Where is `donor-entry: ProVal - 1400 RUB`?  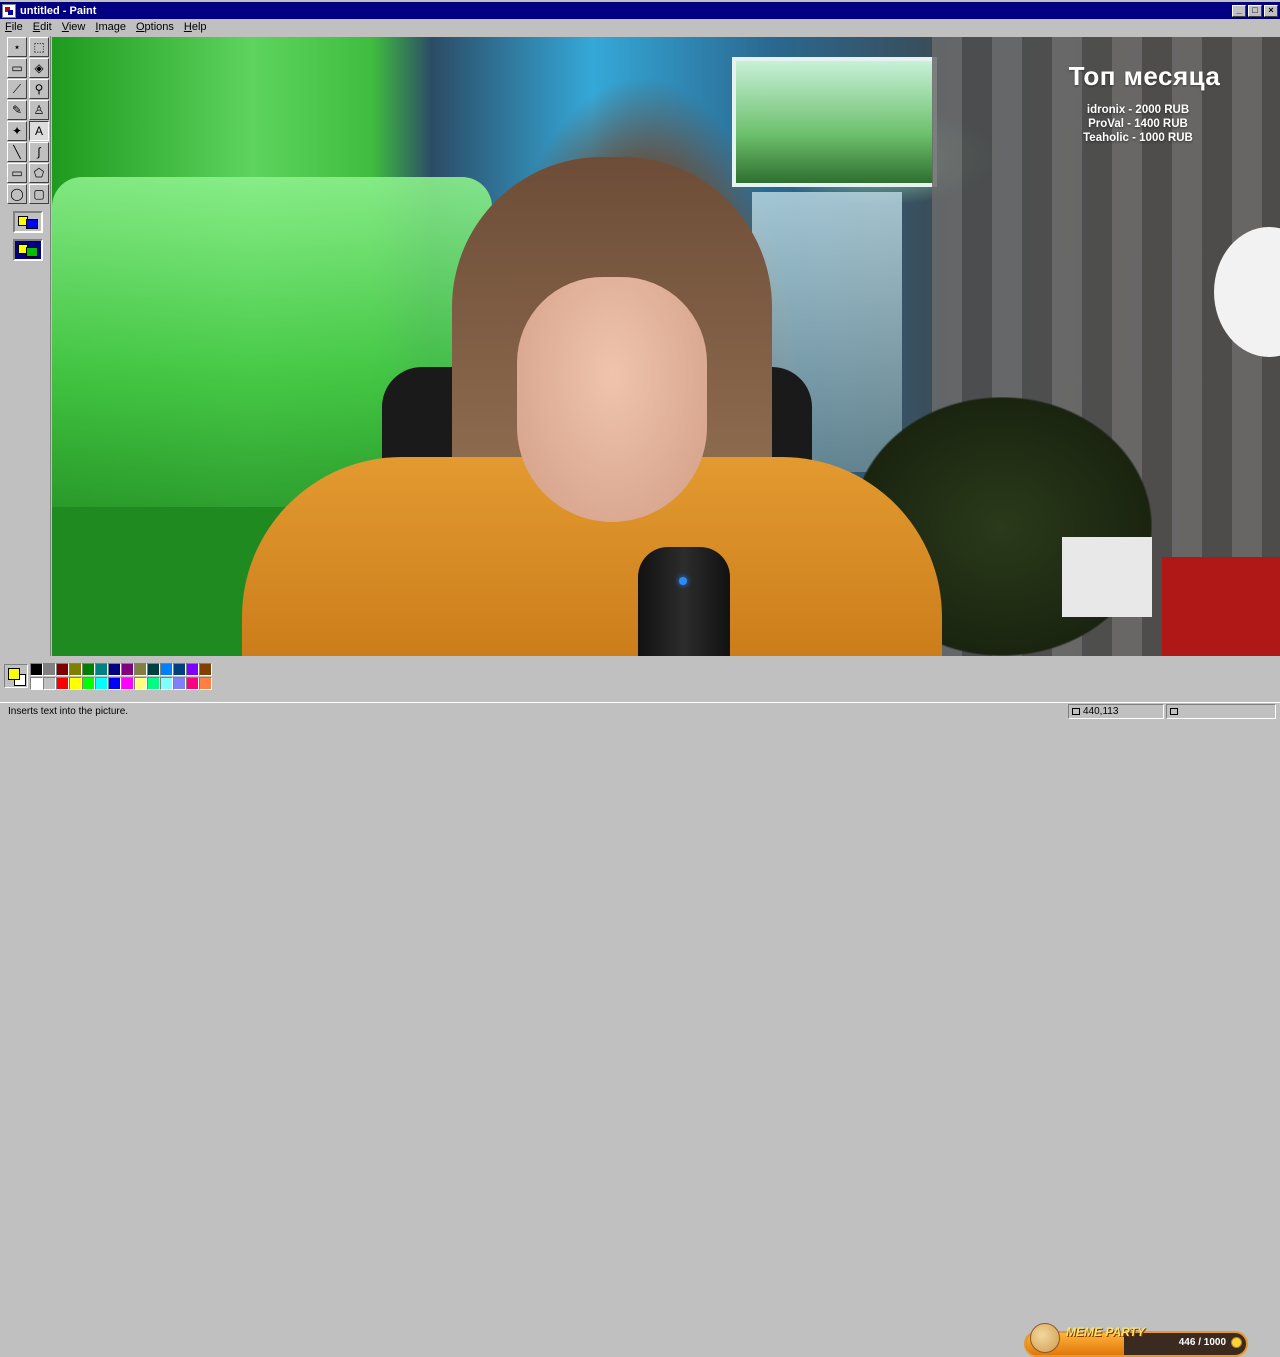
donor-entry: ProVal - 1400 RUB is located at coordinates (1138, 124).